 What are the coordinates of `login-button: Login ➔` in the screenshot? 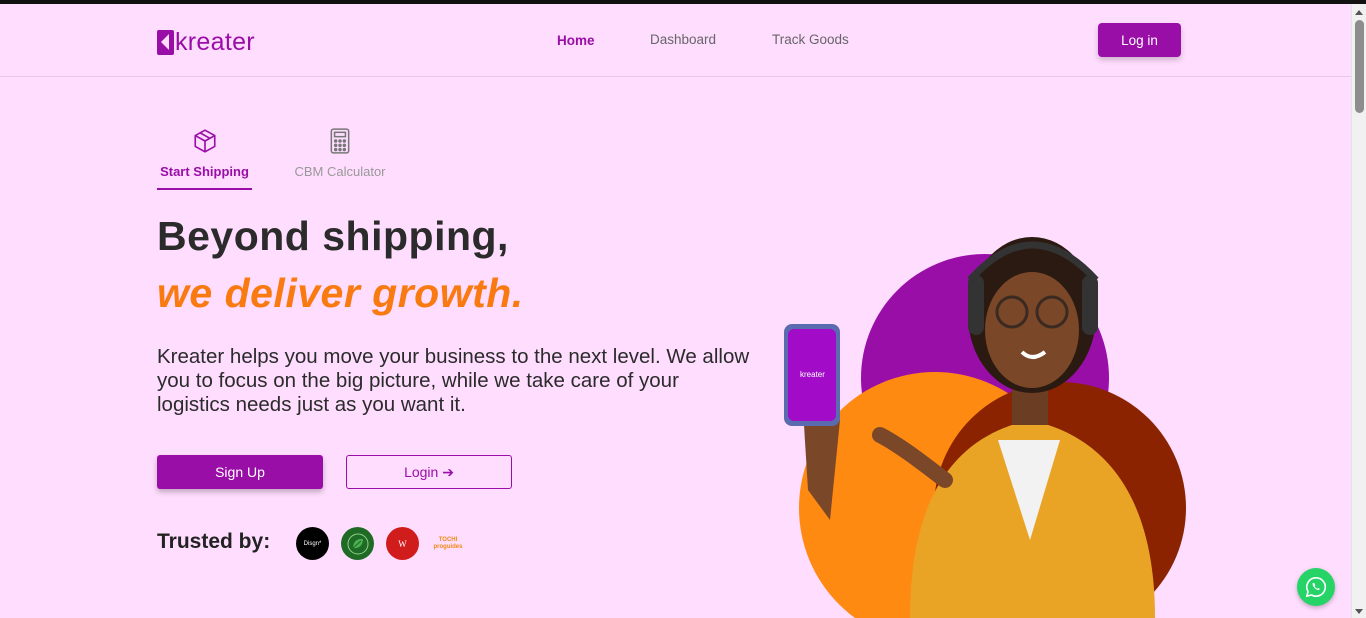 It's located at (429, 472).